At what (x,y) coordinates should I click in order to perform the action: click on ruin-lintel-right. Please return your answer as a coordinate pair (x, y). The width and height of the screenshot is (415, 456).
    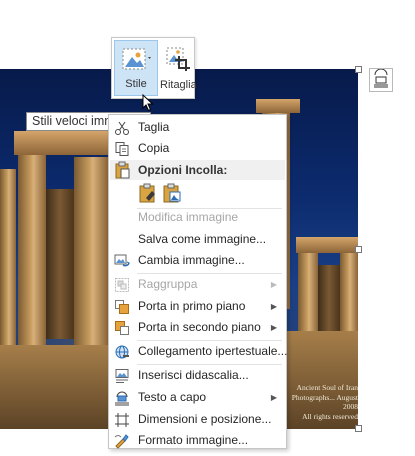
    Looking at the image, I should click on (327, 245).